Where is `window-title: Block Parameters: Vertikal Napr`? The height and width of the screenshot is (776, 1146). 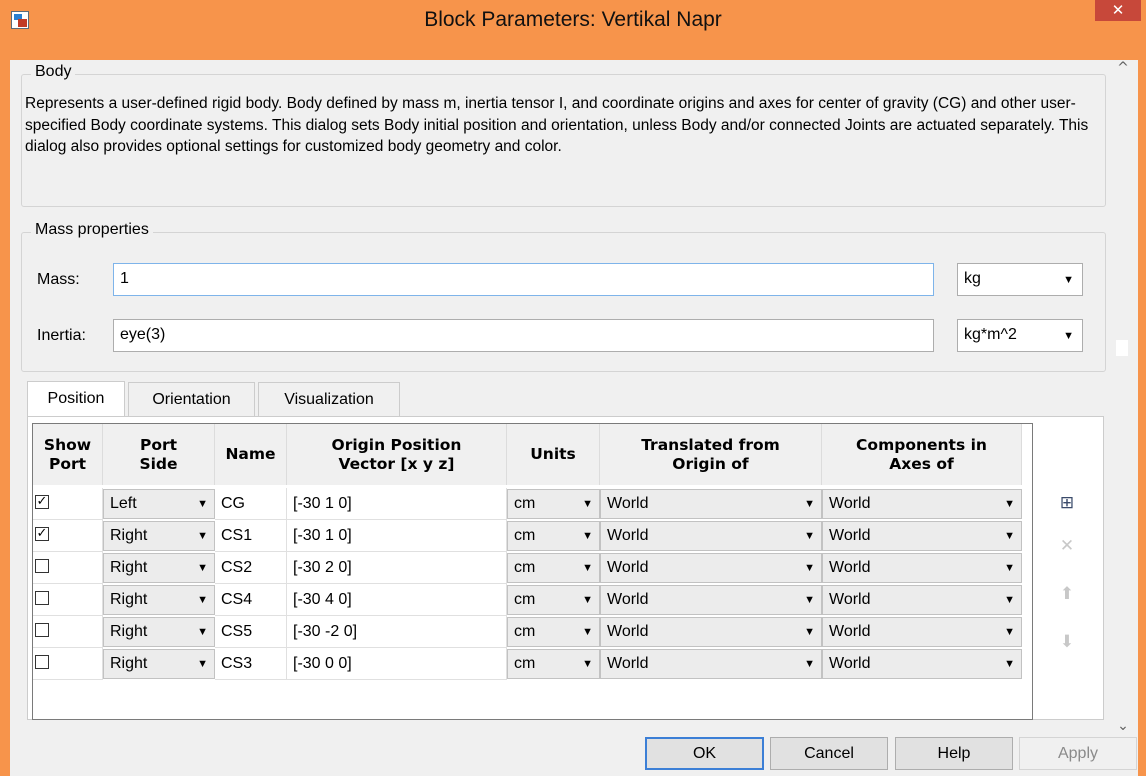
window-title: Block Parameters: Vertikal Napr is located at coordinates (573, 19).